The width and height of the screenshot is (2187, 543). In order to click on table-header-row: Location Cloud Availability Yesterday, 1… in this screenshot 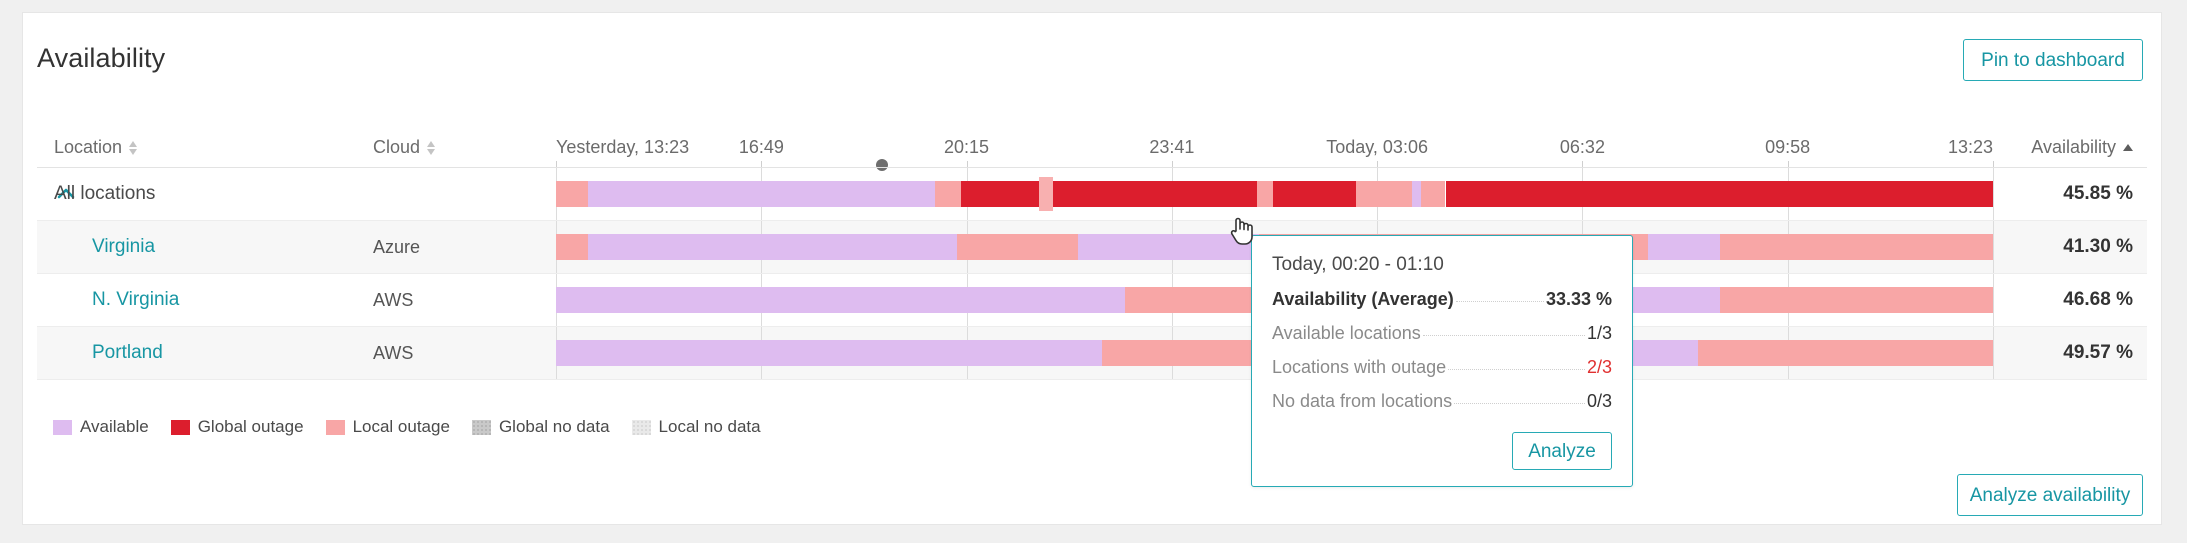, I will do `click(1092, 151)`.